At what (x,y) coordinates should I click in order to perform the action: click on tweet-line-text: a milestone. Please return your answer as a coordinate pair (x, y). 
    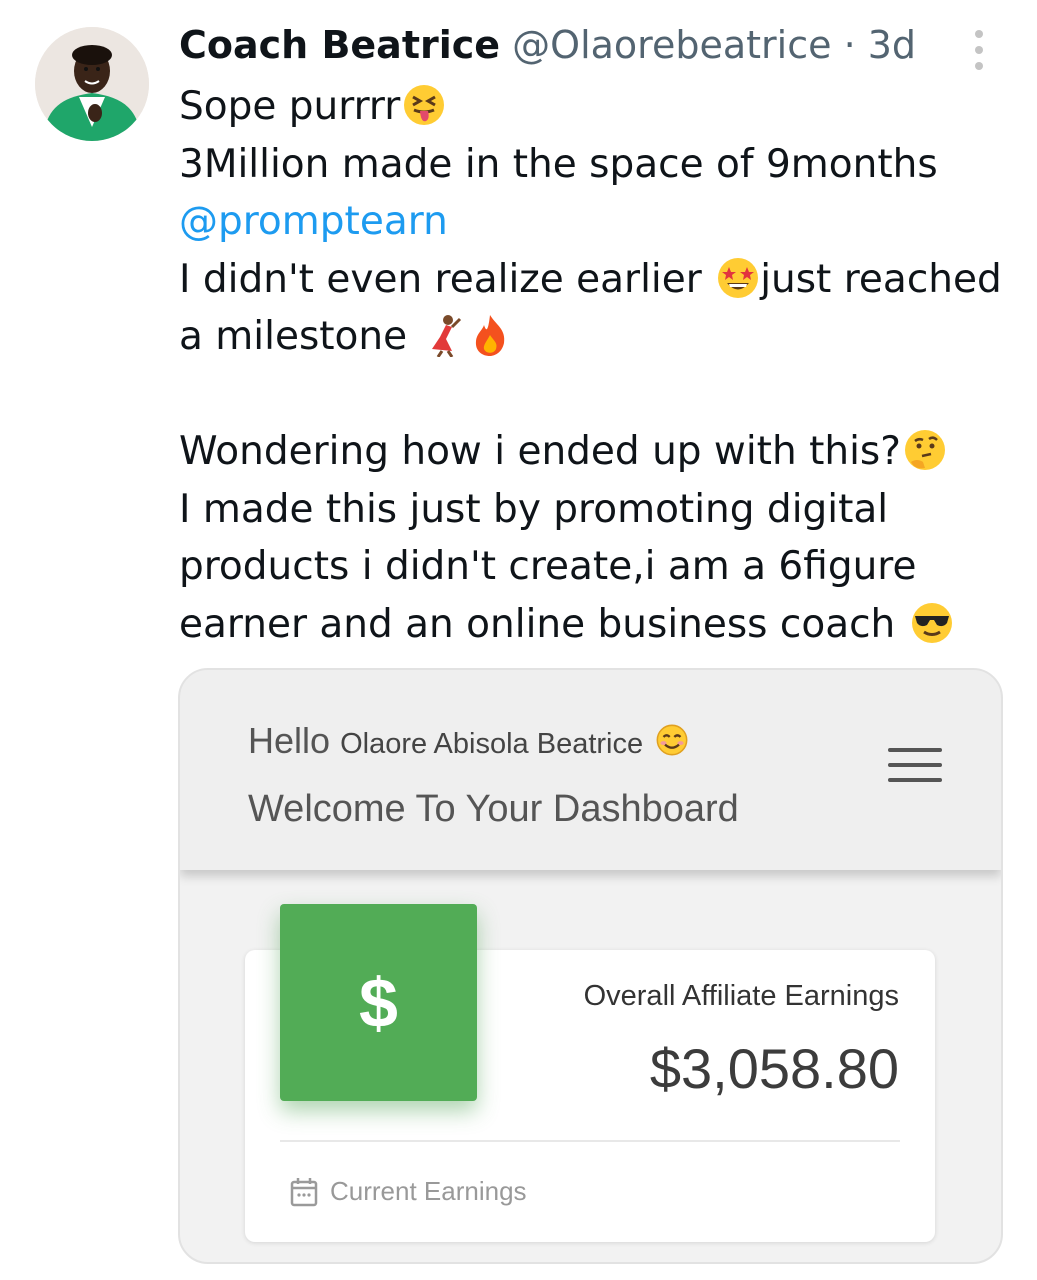
    Looking at the image, I should click on (299, 336).